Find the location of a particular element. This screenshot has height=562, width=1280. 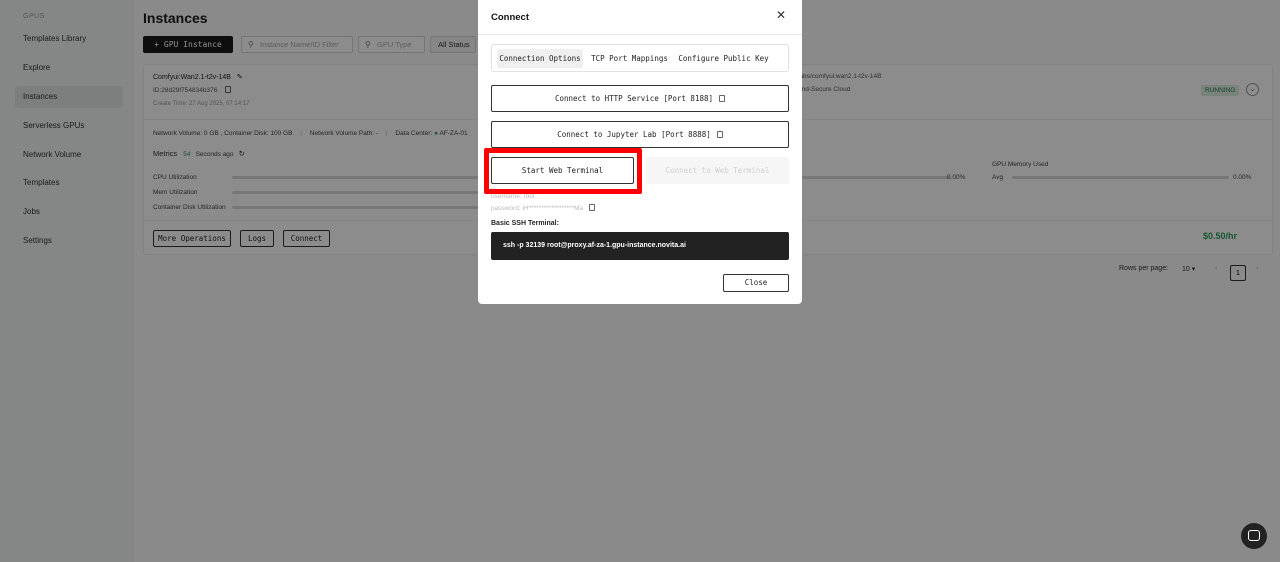

modal-title: Connect is located at coordinates (510, 17).